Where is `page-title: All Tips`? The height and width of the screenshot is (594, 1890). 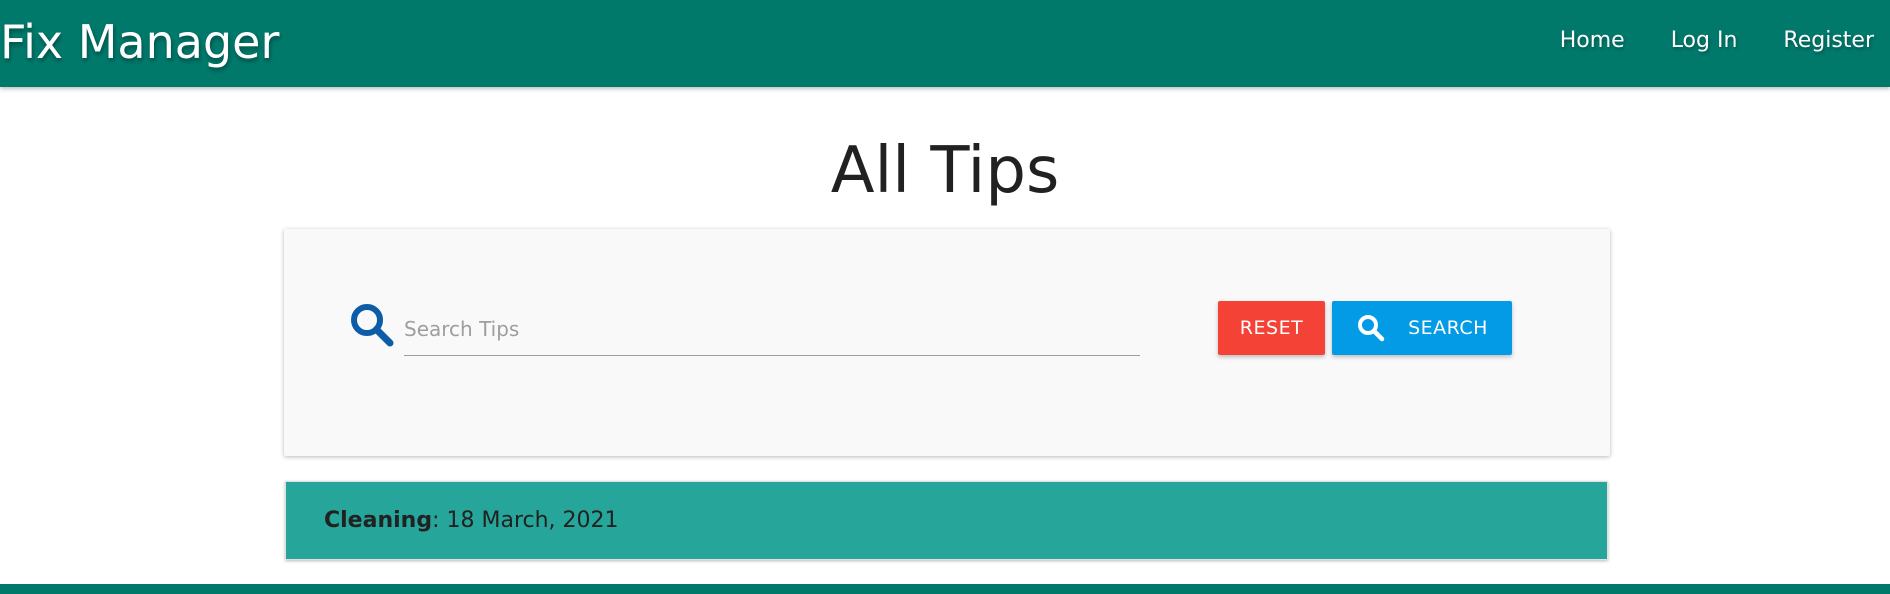
page-title: All Tips is located at coordinates (945, 171).